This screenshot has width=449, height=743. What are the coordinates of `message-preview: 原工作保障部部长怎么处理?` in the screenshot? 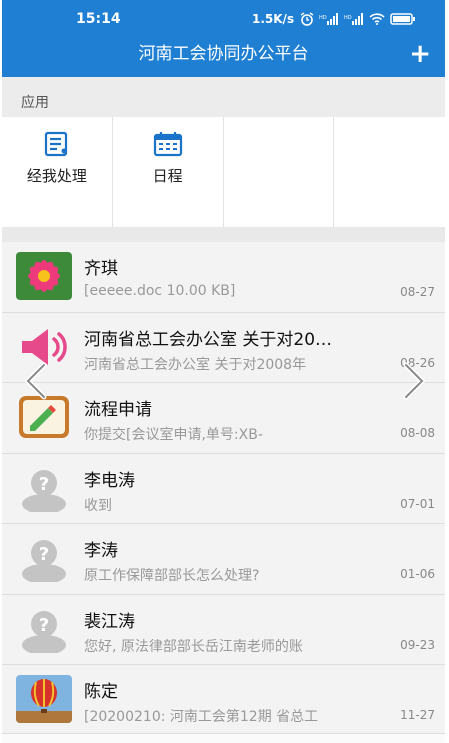 It's located at (172, 576).